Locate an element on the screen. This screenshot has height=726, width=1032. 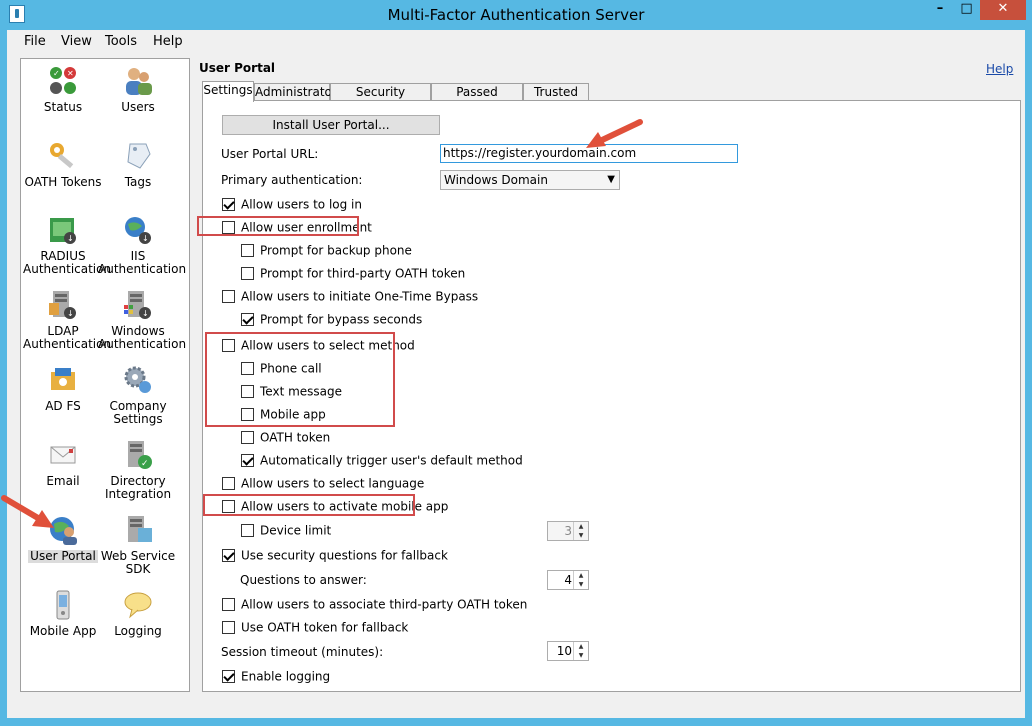
questions-to-answer-stepper: 4 ▲ ▼ is located at coordinates (568, 580).